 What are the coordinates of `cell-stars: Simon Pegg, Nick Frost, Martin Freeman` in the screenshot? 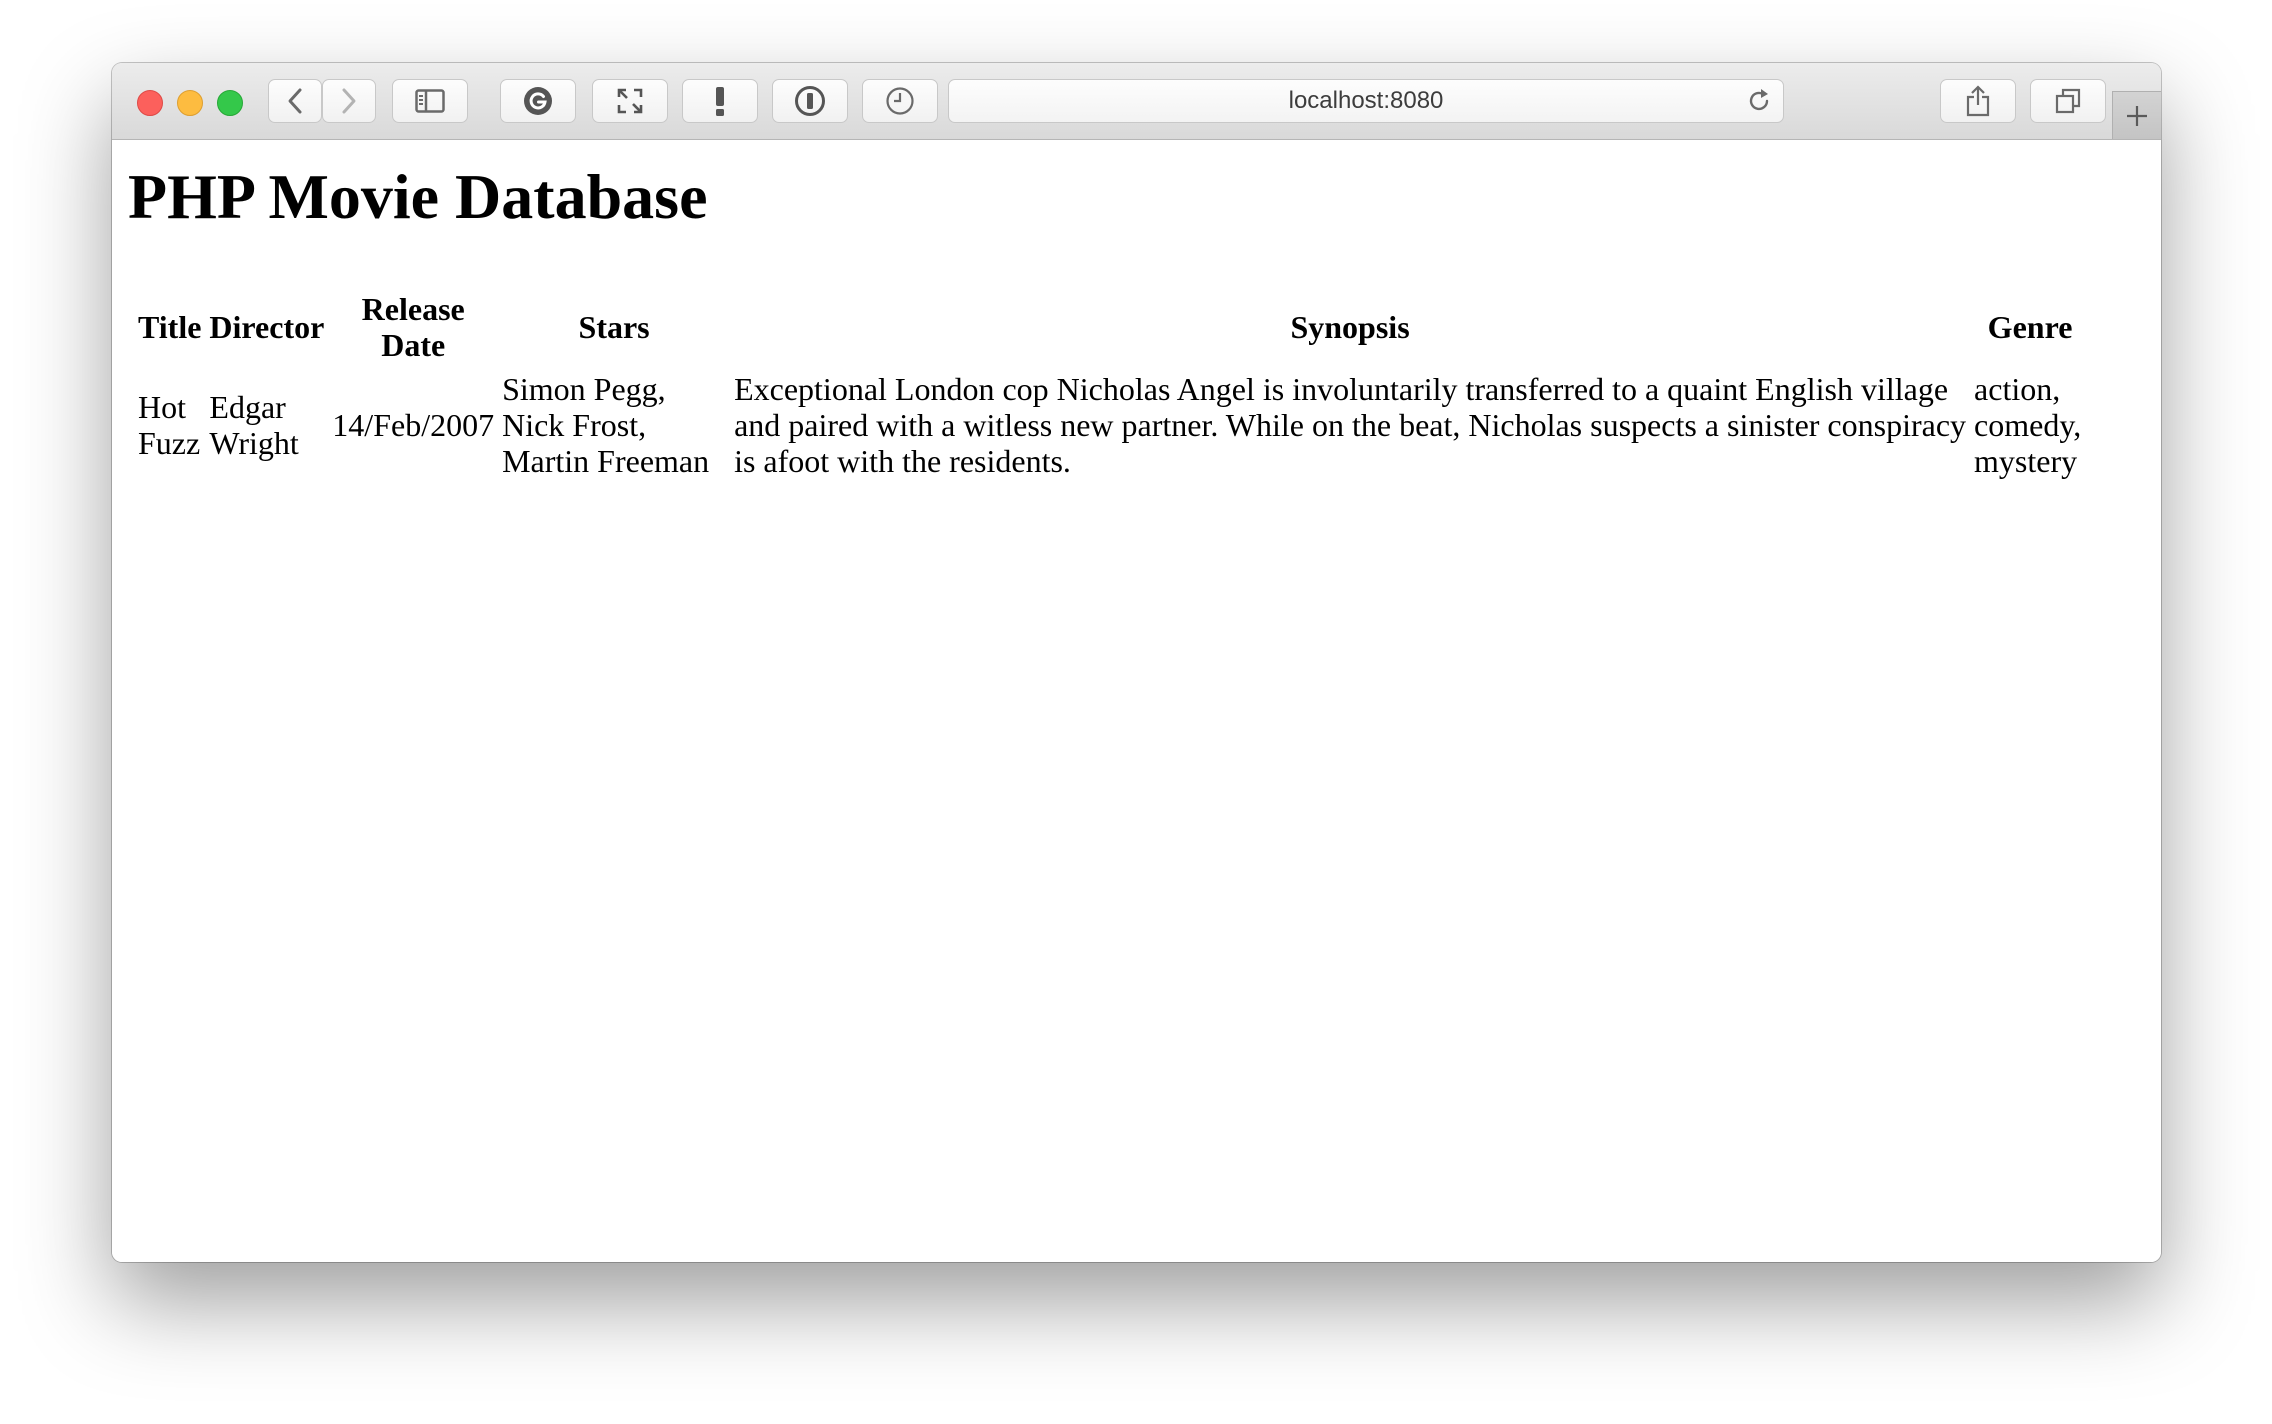 It's located at (614, 425).